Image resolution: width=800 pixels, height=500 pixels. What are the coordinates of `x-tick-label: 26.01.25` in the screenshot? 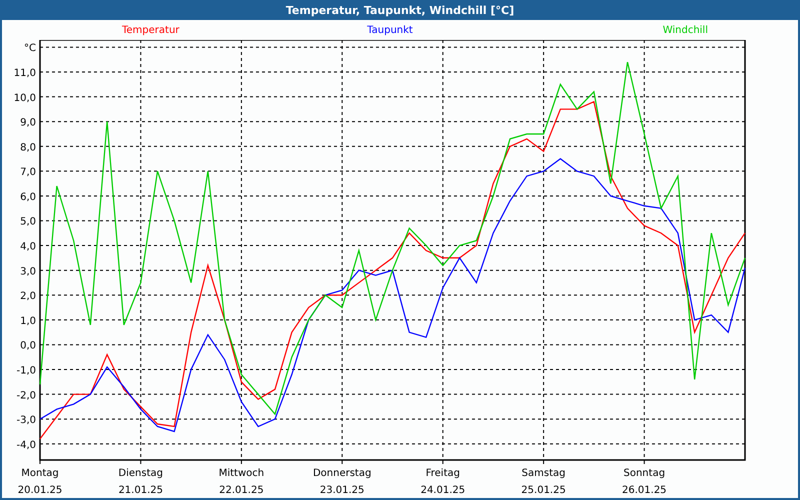 It's located at (644, 490).